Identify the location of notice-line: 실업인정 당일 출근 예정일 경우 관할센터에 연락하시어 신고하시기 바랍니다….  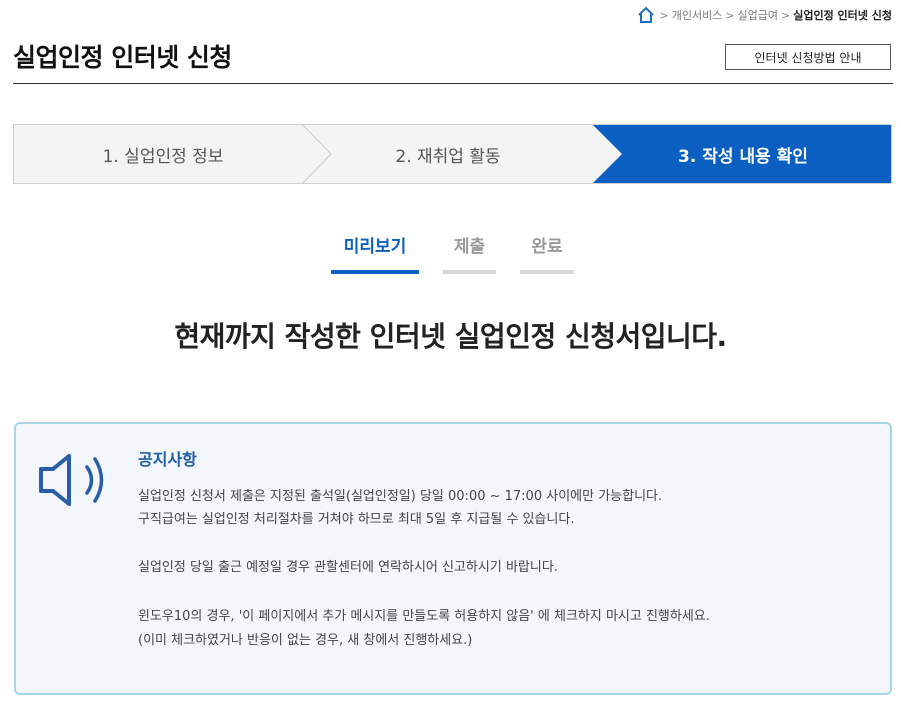
(348, 567).